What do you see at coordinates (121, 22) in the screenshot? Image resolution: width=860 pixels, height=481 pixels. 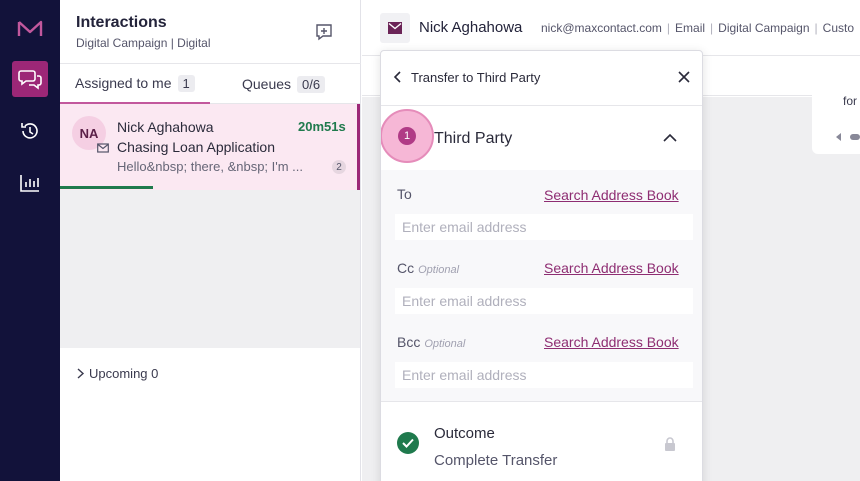 I see `panel-title: Interactions` at bounding box center [121, 22].